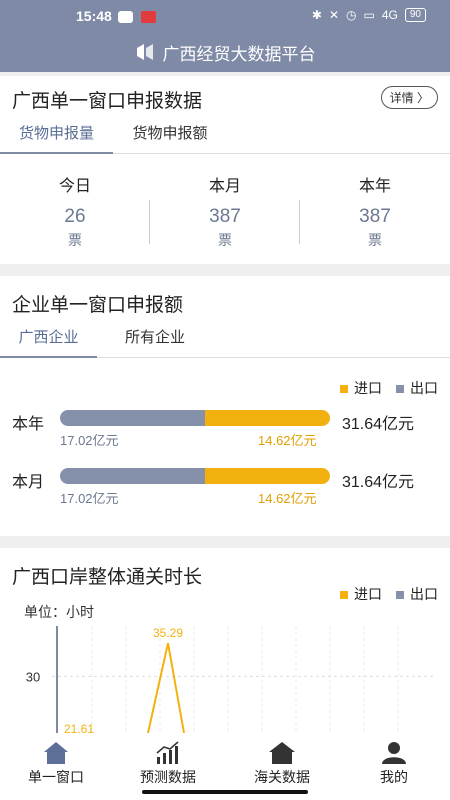 The width and height of the screenshot is (450, 800). What do you see at coordinates (56, 753) in the screenshot?
I see `home-icon` at bounding box center [56, 753].